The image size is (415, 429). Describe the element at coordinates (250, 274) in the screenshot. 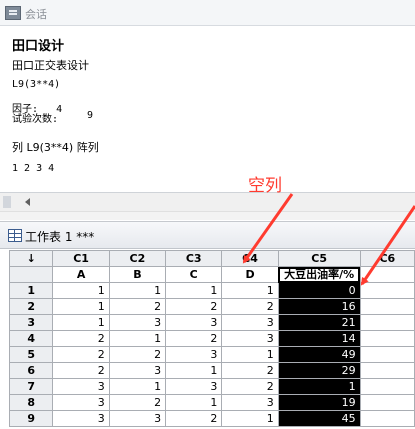

I see `column-name-c4: D` at that location.